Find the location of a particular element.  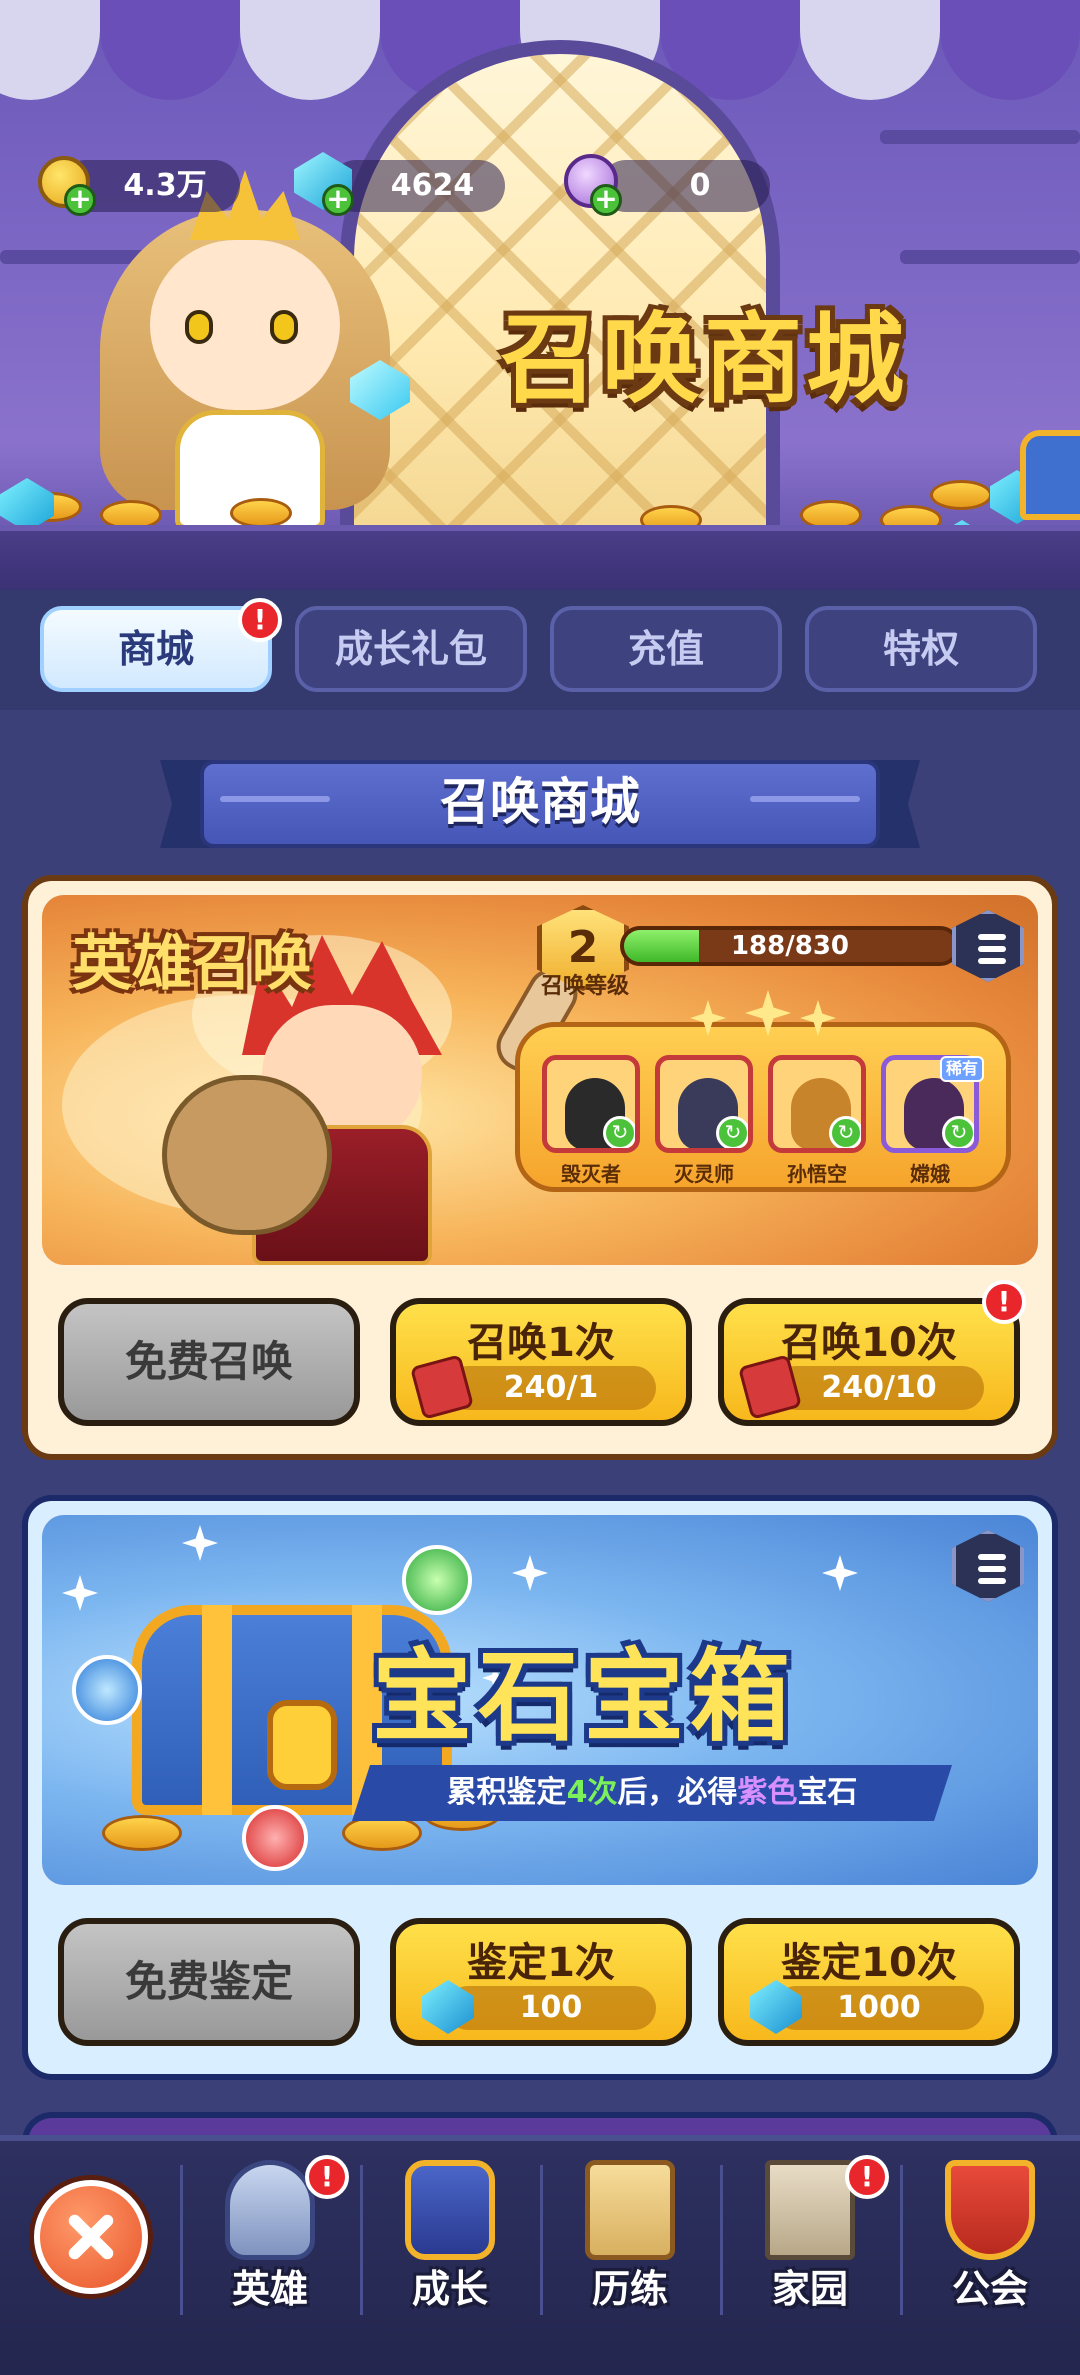

tab-privilege: 特权 is located at coordinates (921, 649).